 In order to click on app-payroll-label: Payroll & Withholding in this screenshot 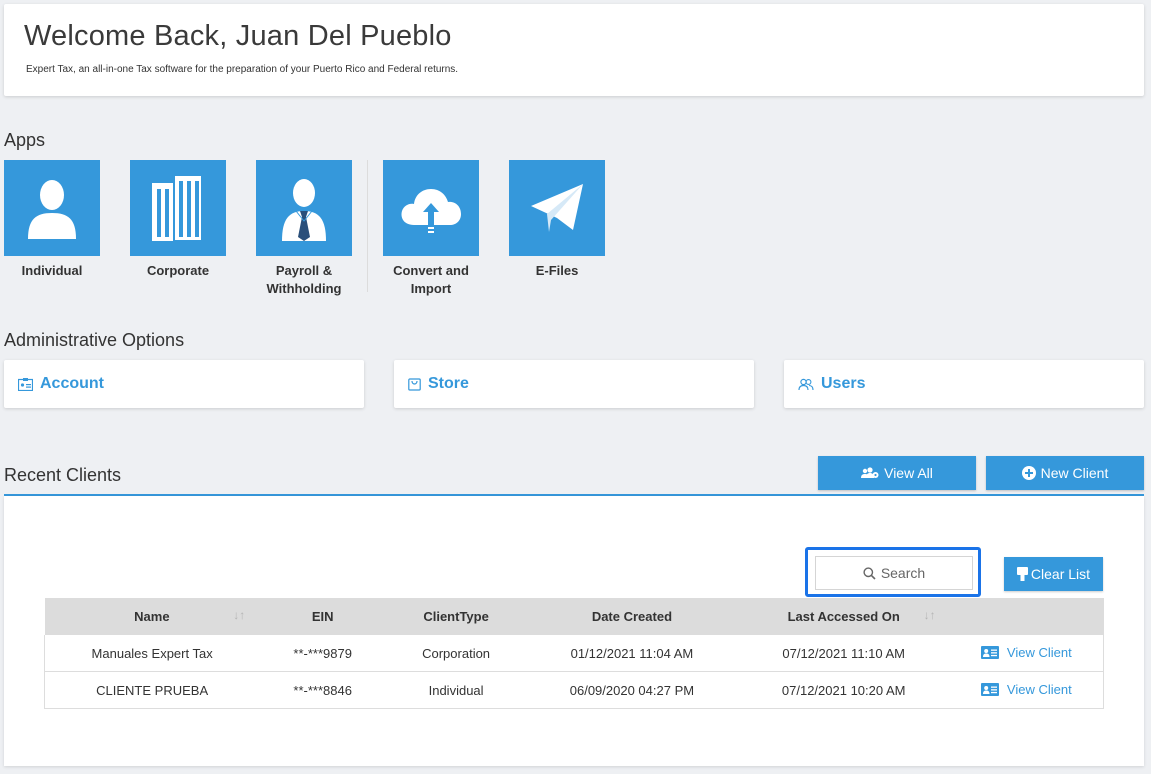, I will do `click(304, 280)`.